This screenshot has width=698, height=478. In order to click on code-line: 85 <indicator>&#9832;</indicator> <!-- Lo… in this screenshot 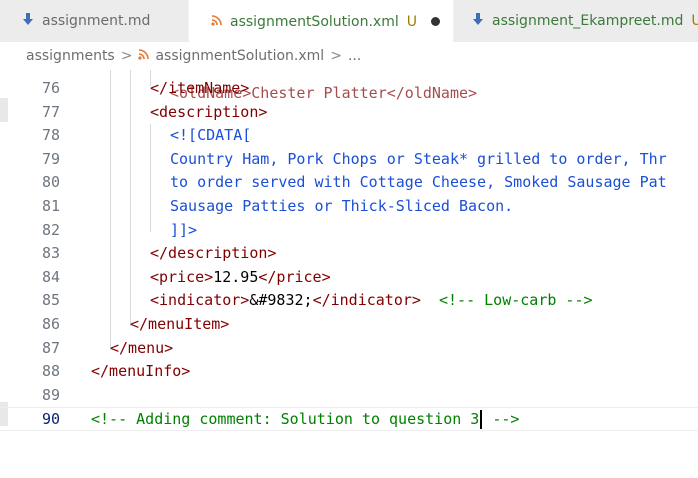, I will do `click(349, 301)`.